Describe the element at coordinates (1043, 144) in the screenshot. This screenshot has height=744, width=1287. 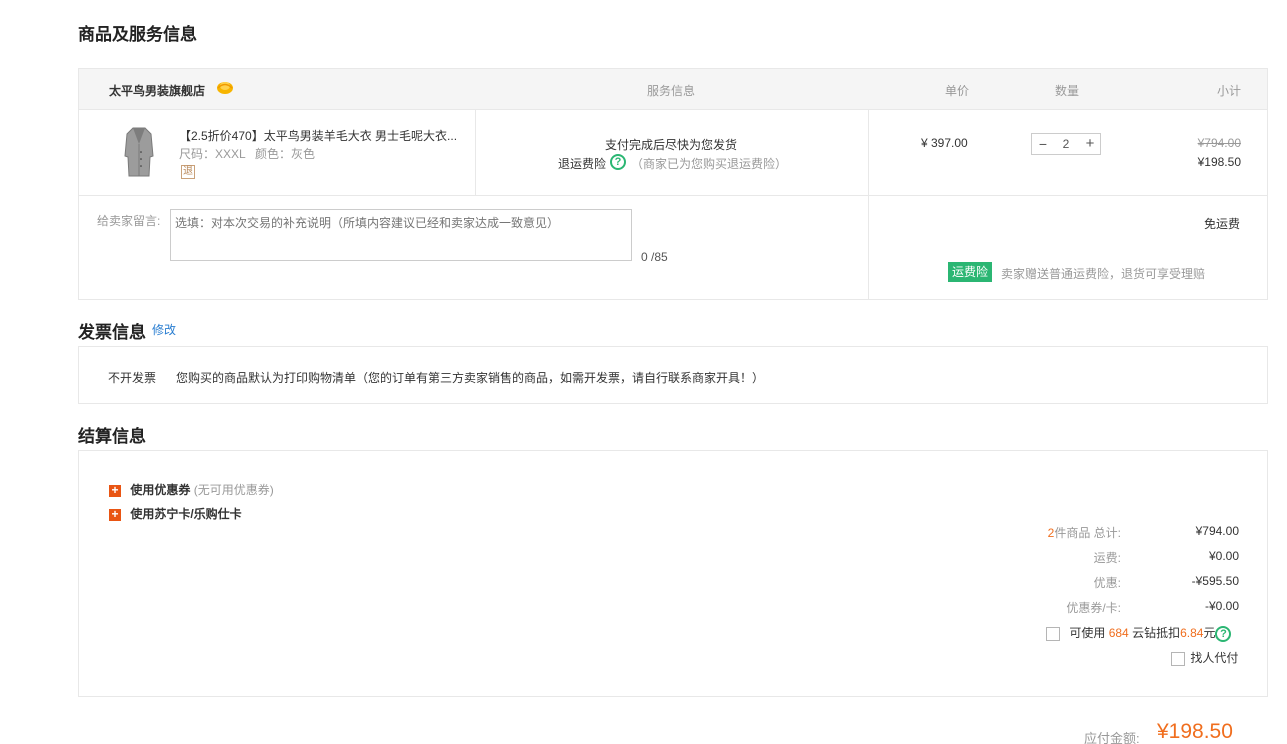
I see `quantity-minus-button: −` at that location.